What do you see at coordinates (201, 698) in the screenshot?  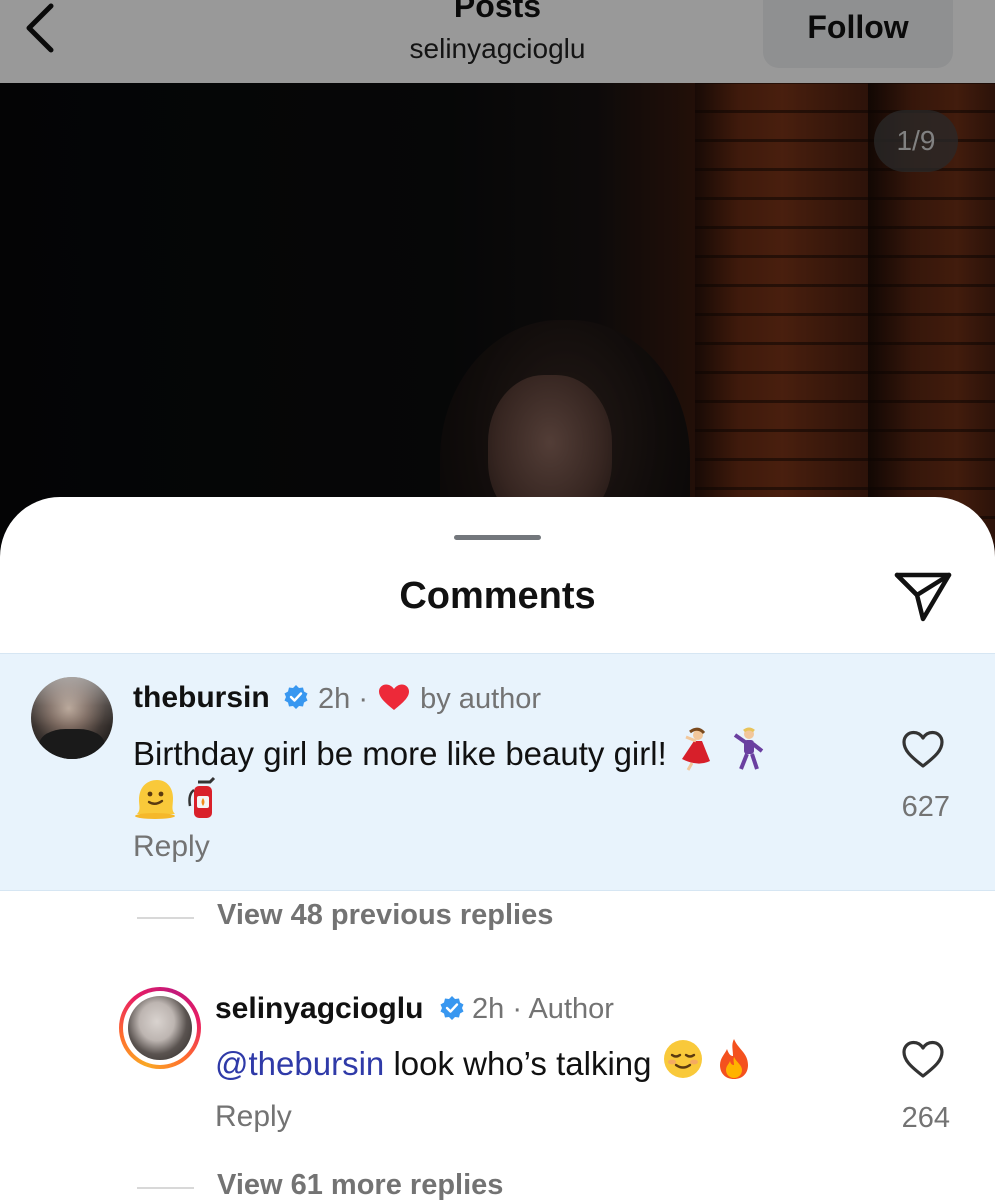 I see `comment-username: thebursin` at bounding box center [201, 698].